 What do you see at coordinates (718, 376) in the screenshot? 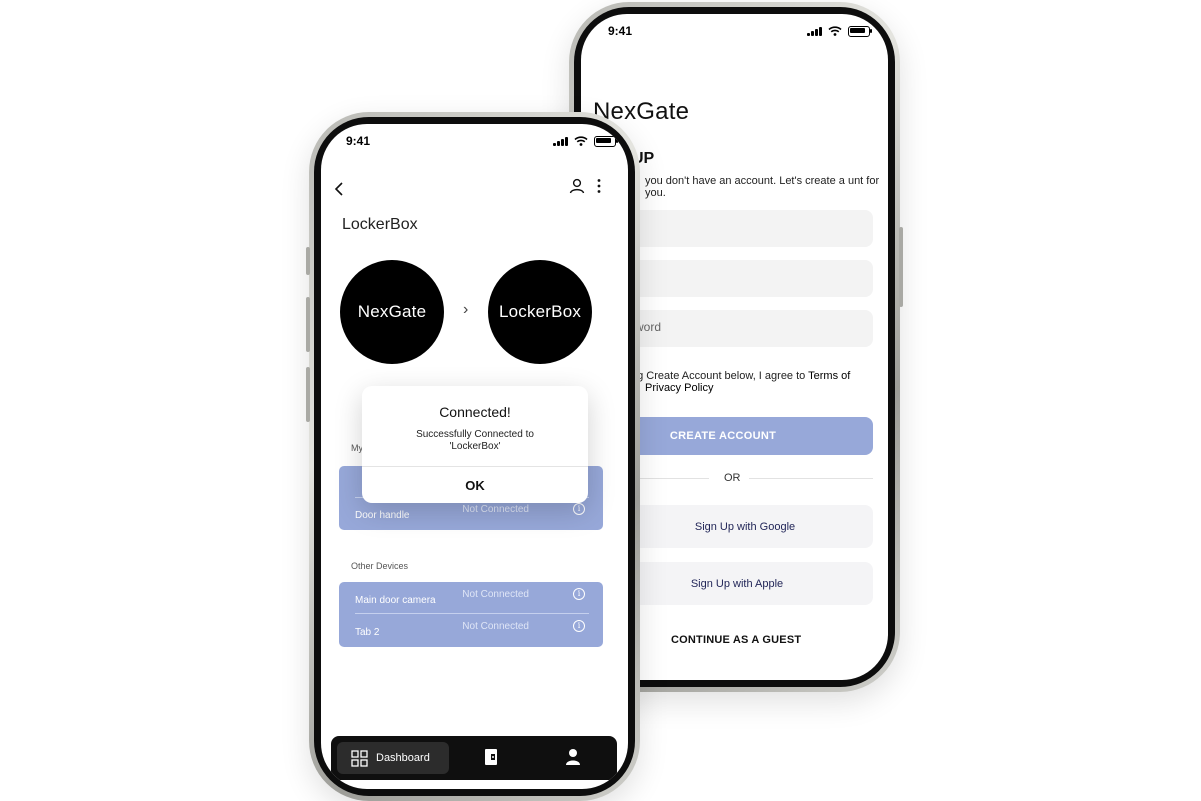
I see `terms-prefix: ng Create Account below, I agree to` at bounding box center [718, 376].